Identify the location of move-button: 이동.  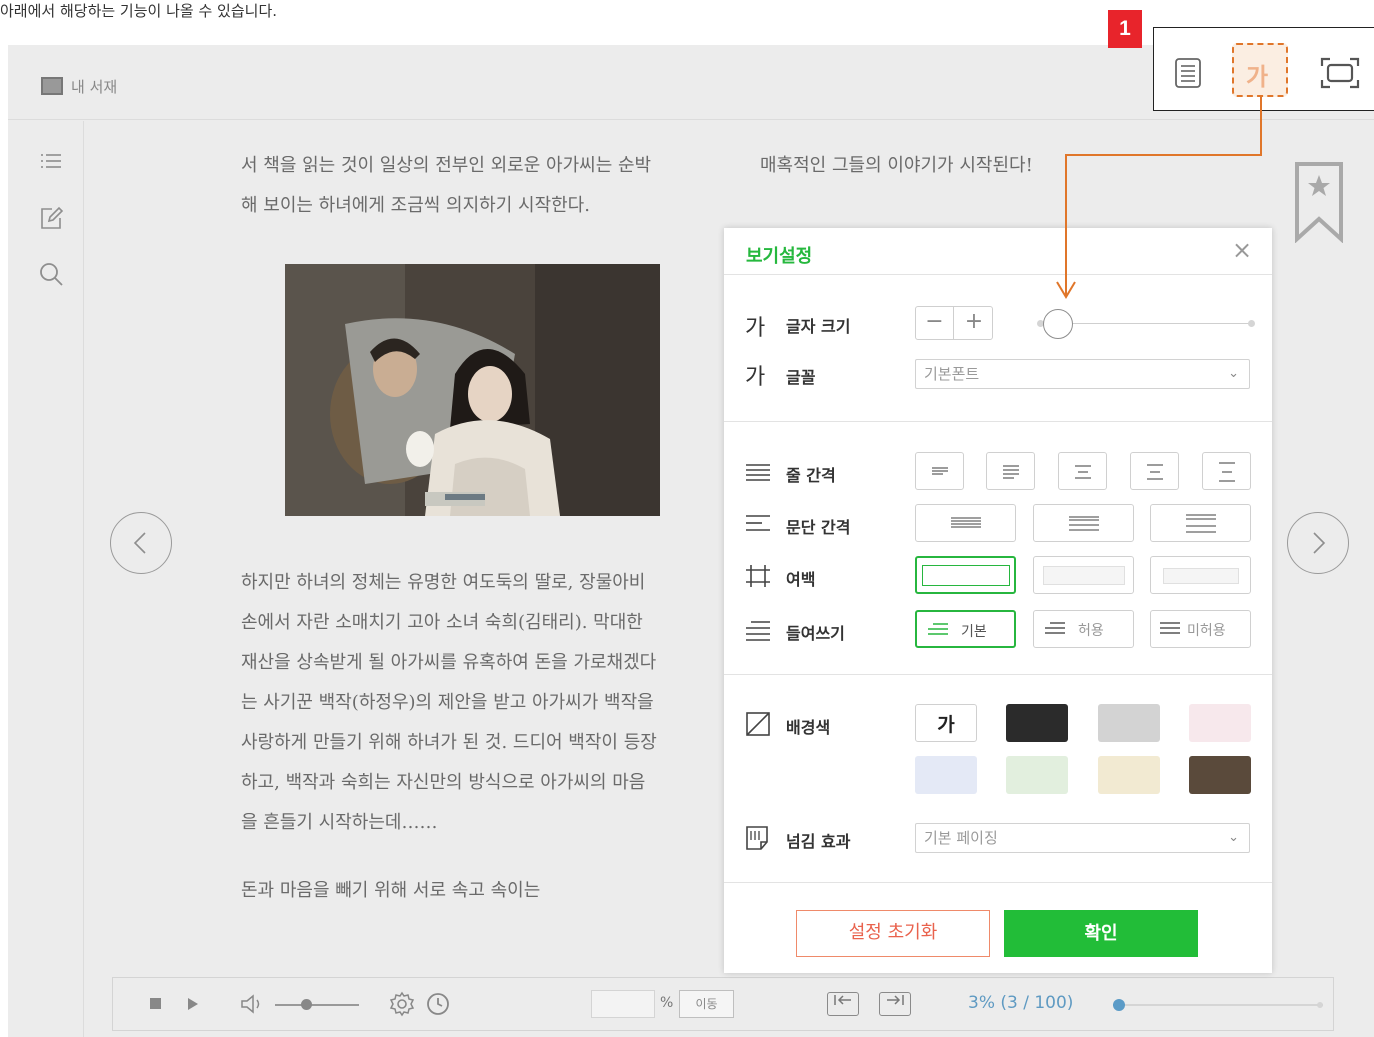
(706, 1004).